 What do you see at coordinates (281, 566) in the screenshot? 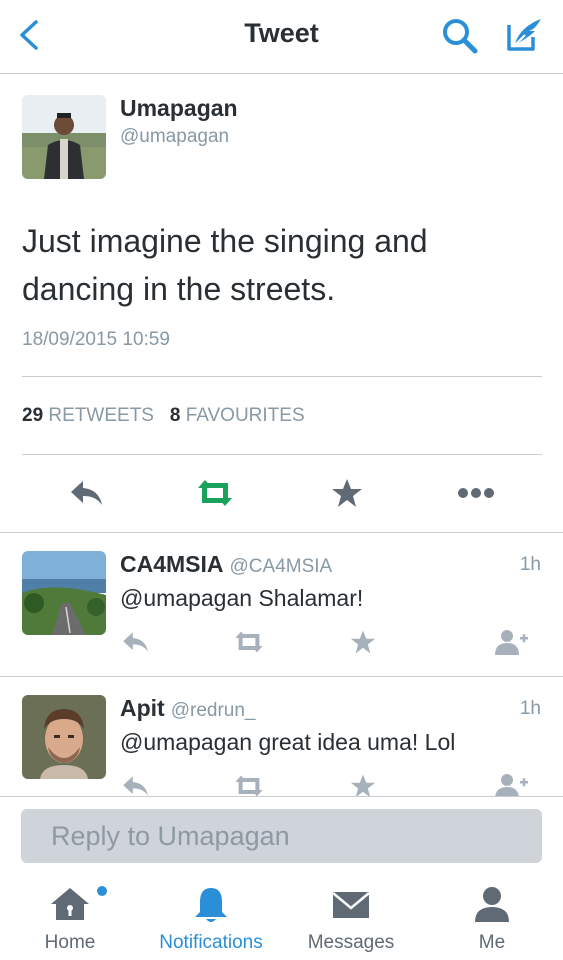
I see `reply-author-handle: @CA4MSIA` at bounding box center [281, 566].